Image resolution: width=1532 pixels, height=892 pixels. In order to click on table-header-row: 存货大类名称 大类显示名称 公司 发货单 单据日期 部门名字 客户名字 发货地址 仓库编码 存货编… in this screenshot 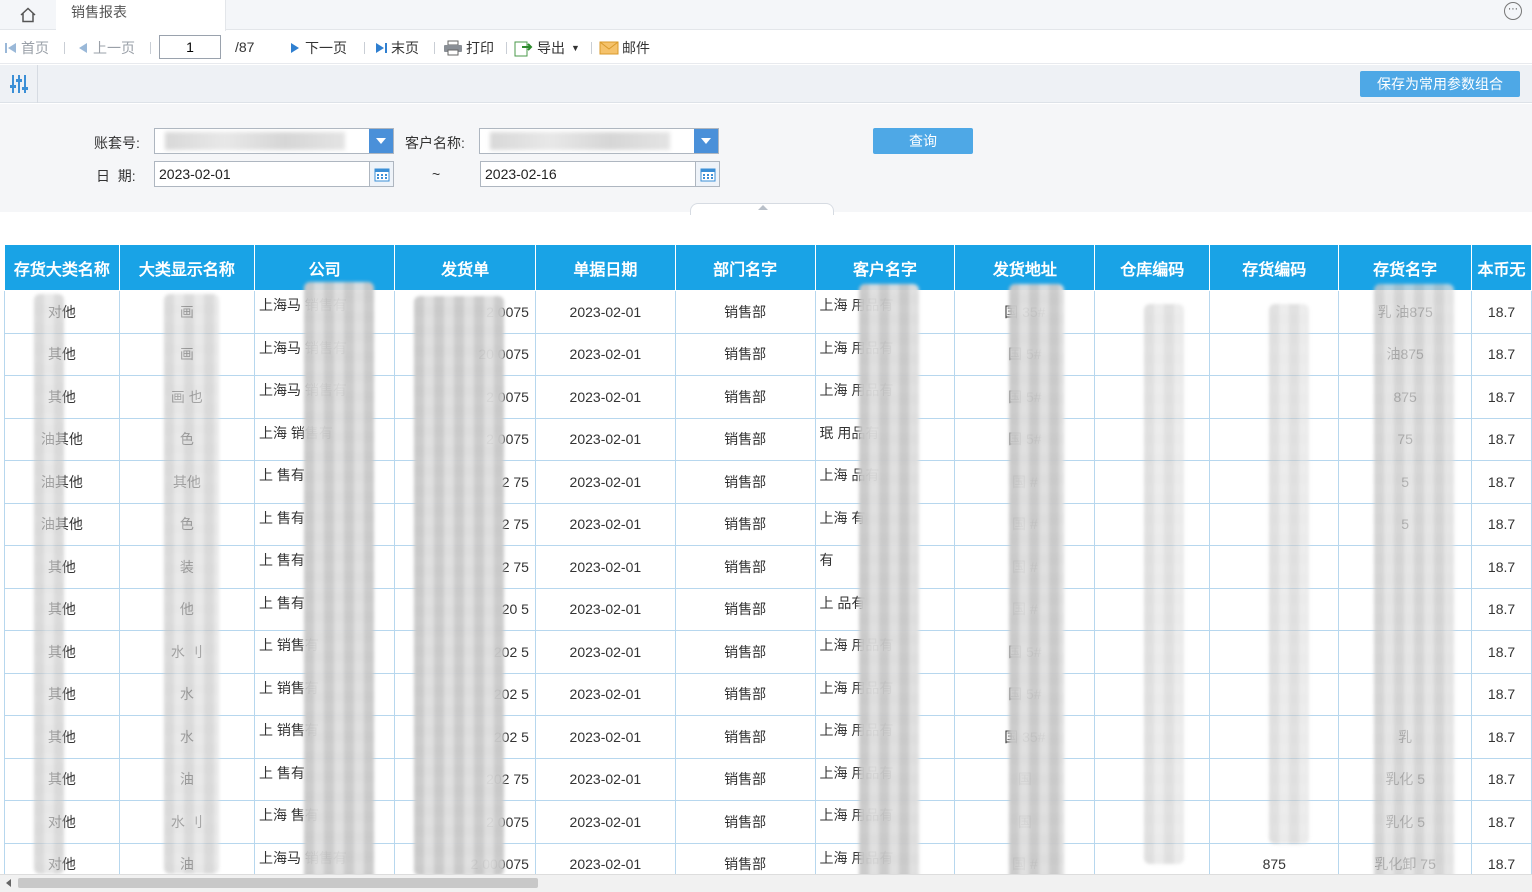, I will do `click(768, 267)`.